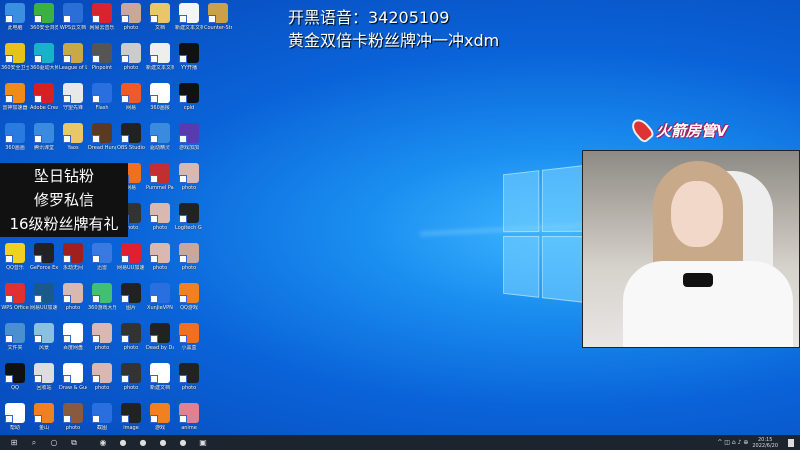 This screenshot has height=450, width=800. What do you see at coordinates (102, 141) in the screenshot?
I see `desktop-icon: Dread Hunger` at bounding box center [102, 141].